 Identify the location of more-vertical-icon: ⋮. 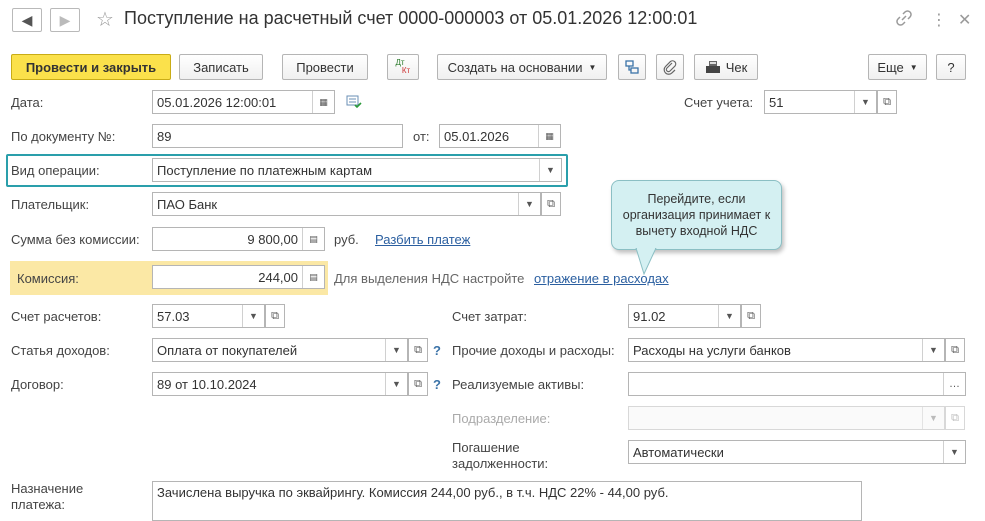
(939, 20).